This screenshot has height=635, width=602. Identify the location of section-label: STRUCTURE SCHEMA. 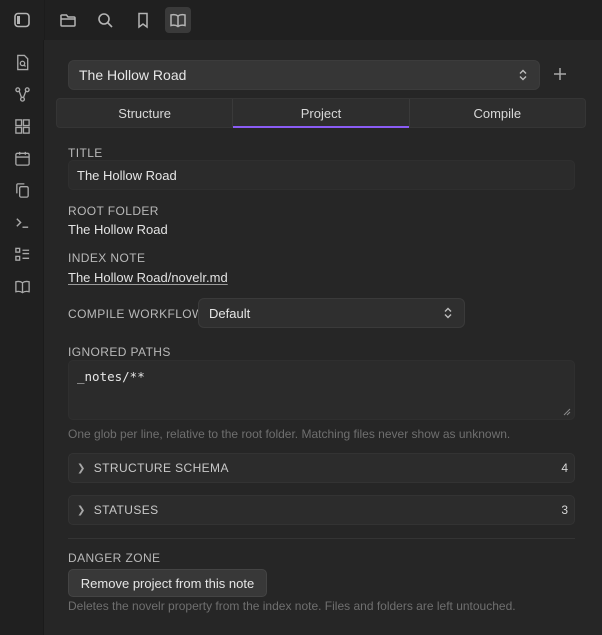
(161, 468).